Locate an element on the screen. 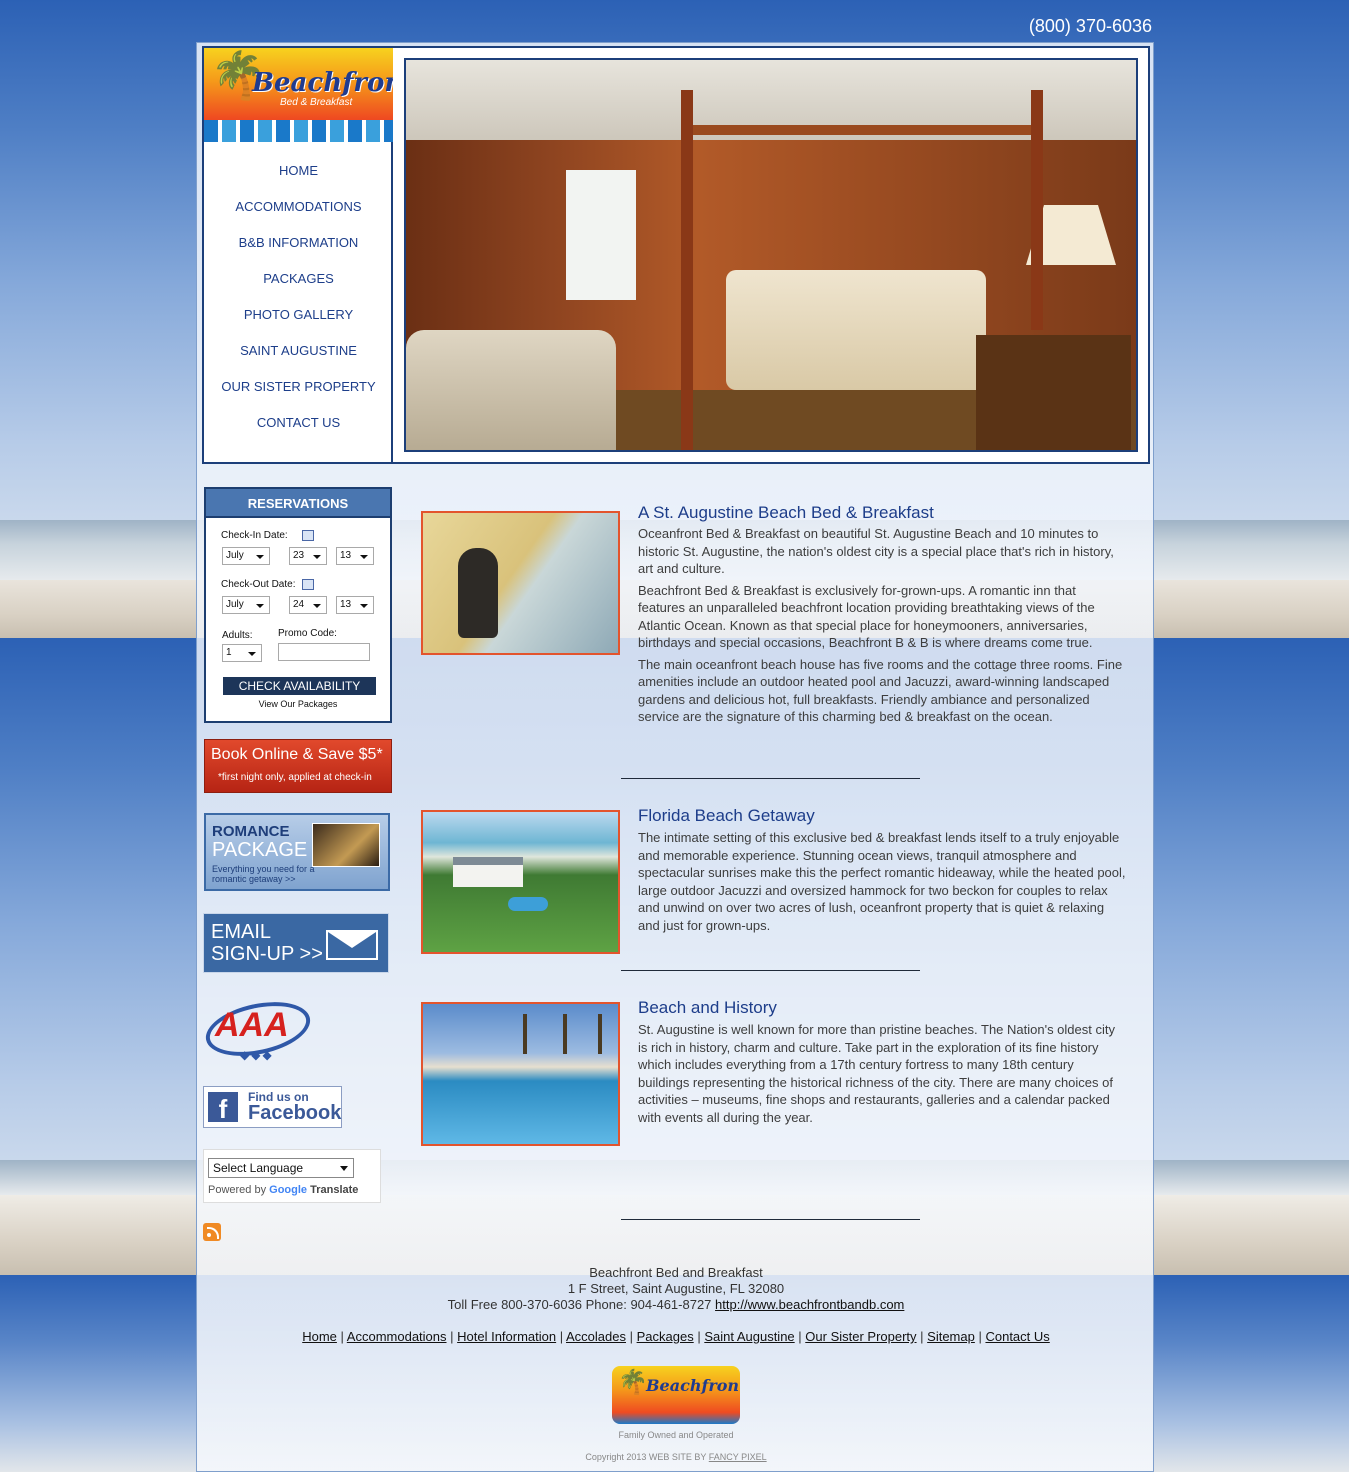 This screenshot has height=1472, width=1349. translate-link: Translate is located at coordinates (334, 1190).